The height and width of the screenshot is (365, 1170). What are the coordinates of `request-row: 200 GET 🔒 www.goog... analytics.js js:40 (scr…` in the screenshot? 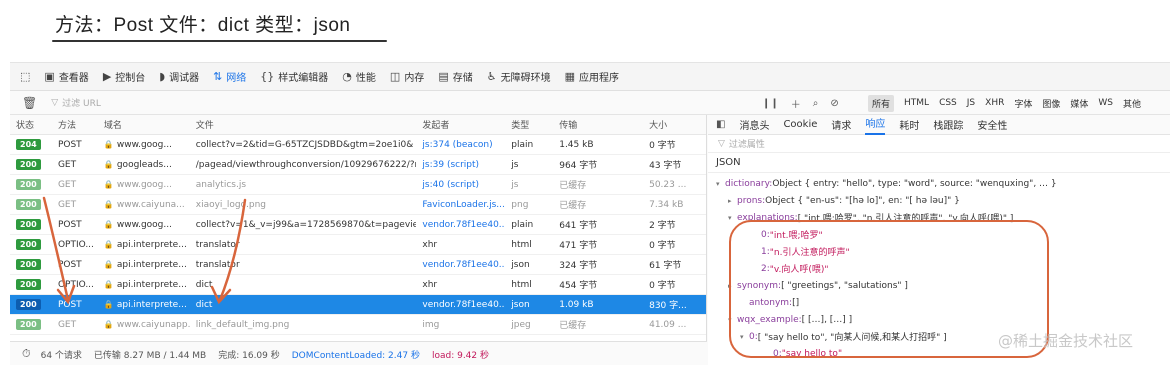 It's located at (358, 185).